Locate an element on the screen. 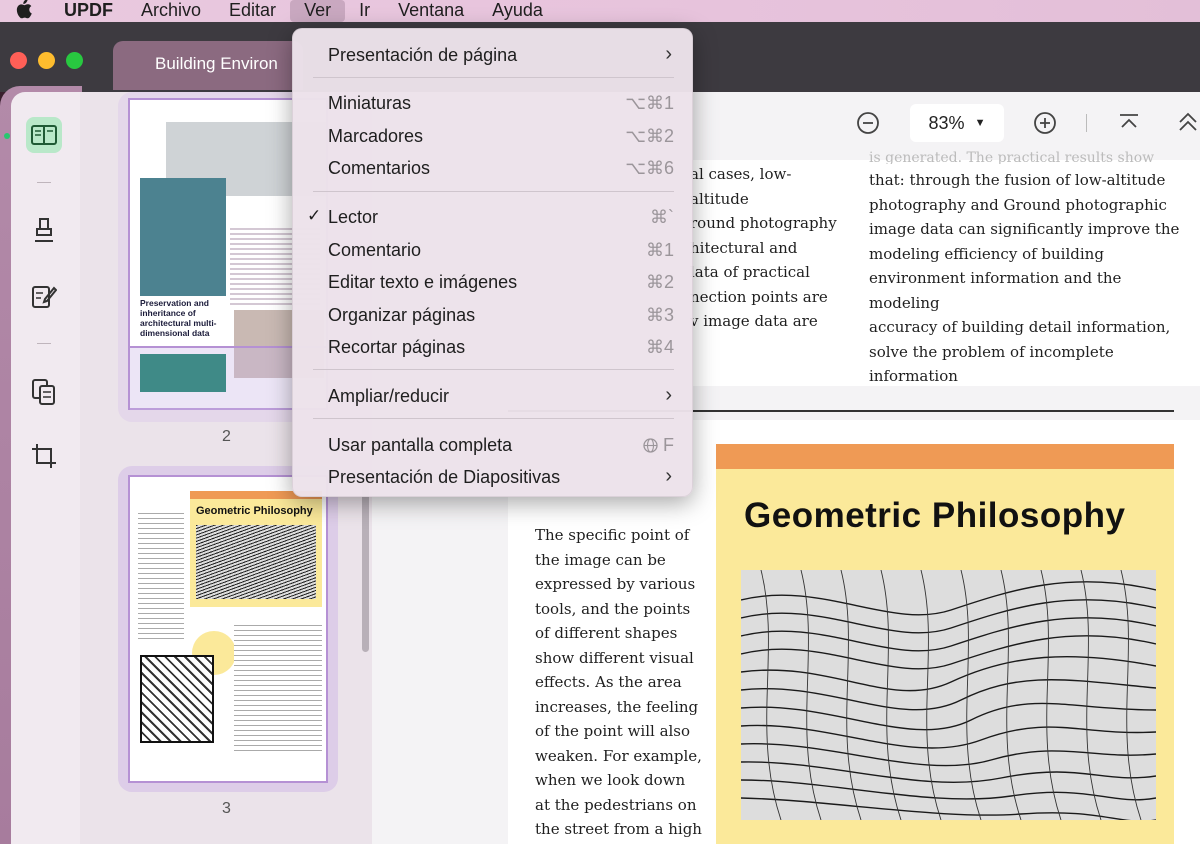 The height and width of the screenshot is (844, 1200). menu-item-label: Presentación de página is located at coordinates (423, 55).